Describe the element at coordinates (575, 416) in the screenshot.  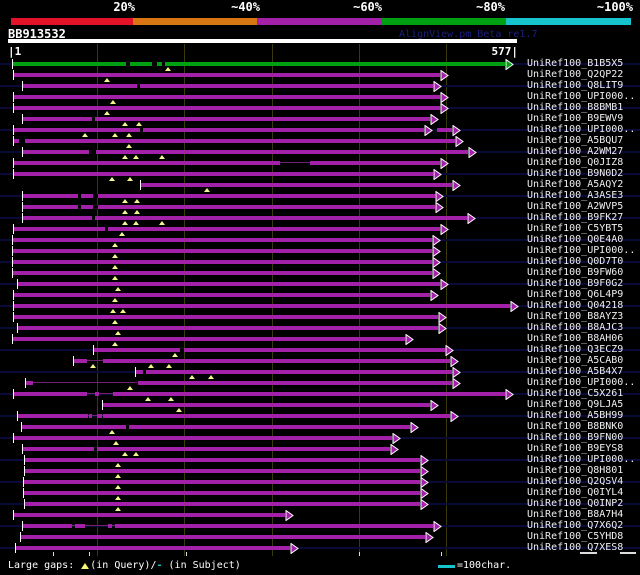
I see `hit-label: UniRef100_A5BH99` at that location.